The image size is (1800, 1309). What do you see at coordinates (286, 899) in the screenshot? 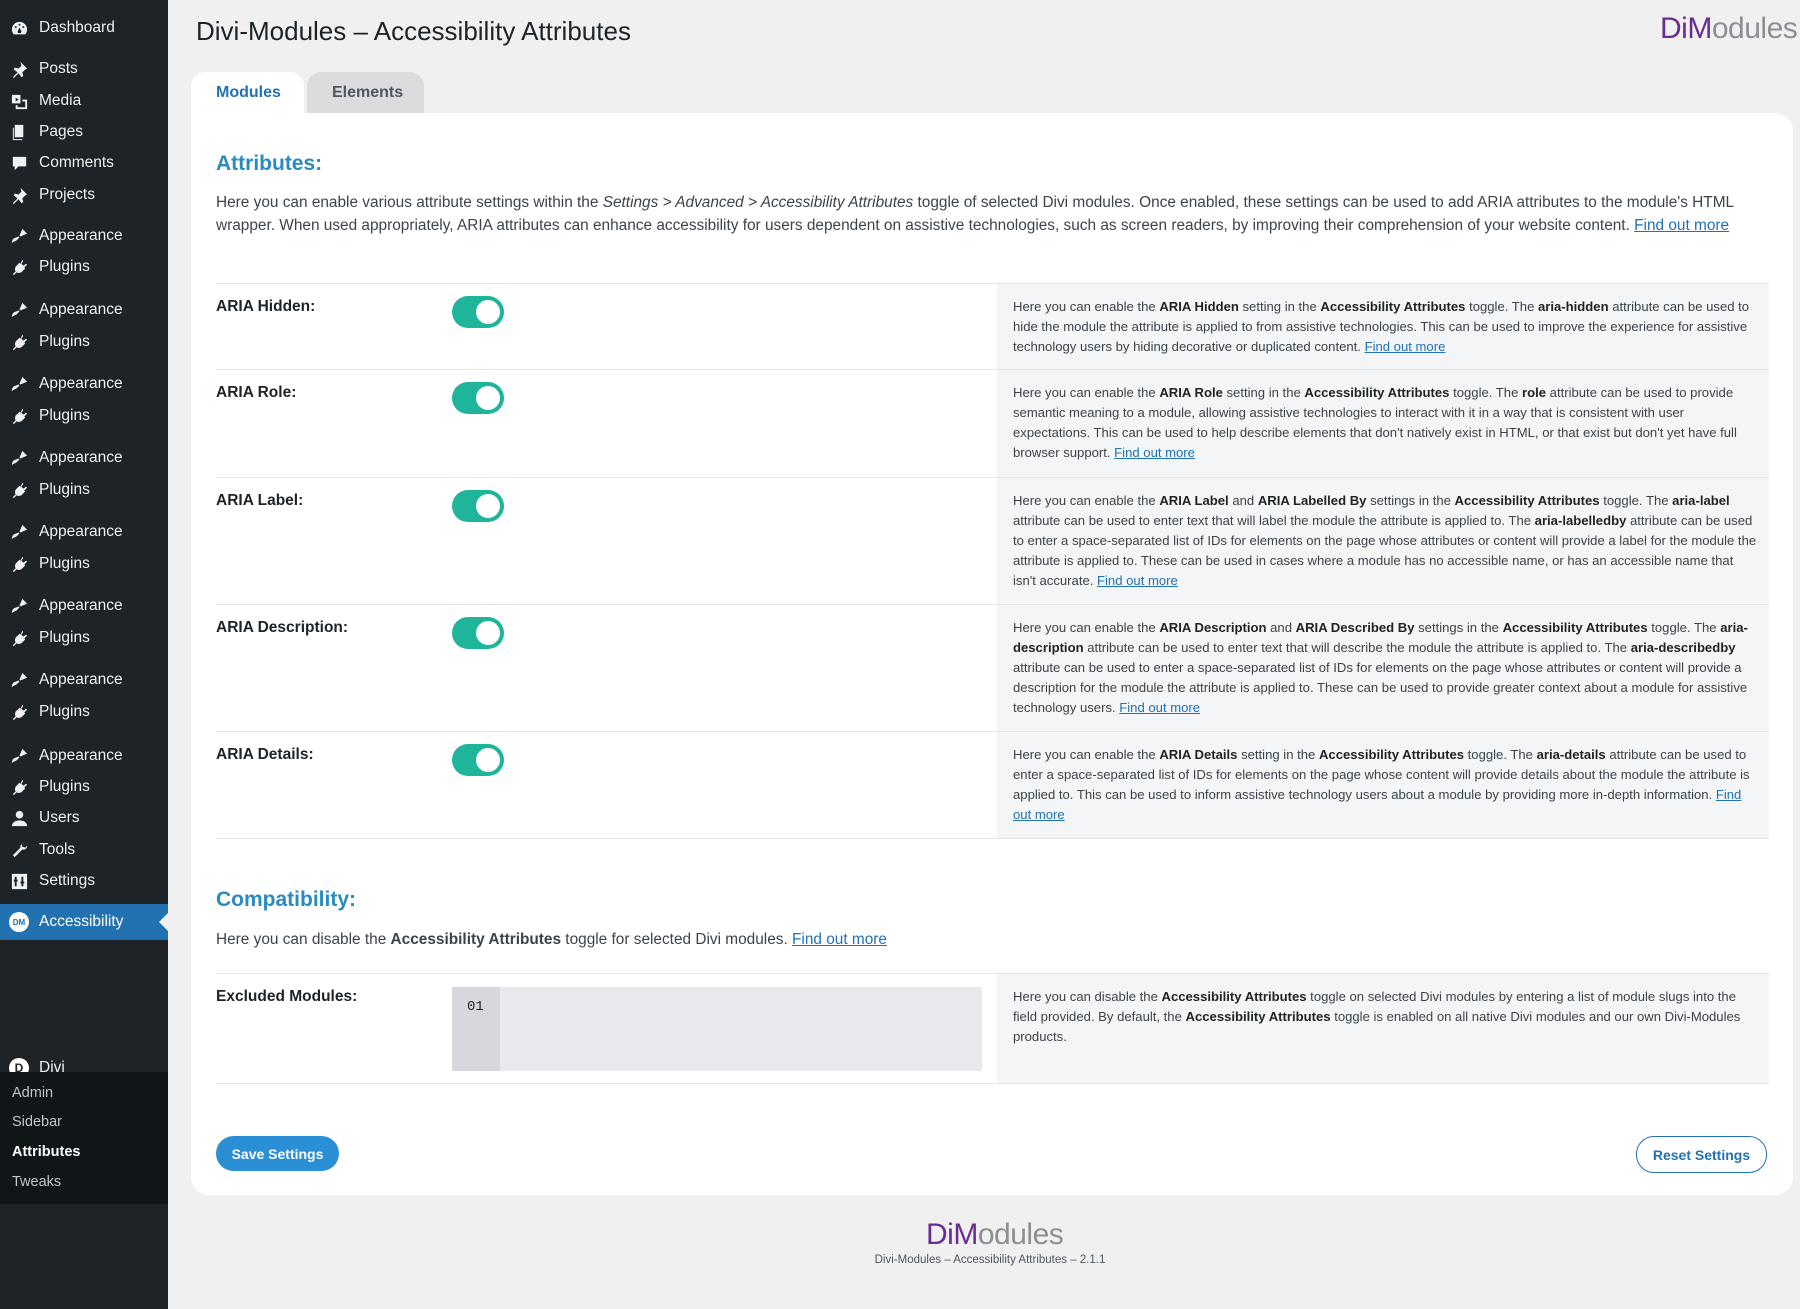
I see `compatibility-title: Compatibility:` at bounding box center [286, 899].